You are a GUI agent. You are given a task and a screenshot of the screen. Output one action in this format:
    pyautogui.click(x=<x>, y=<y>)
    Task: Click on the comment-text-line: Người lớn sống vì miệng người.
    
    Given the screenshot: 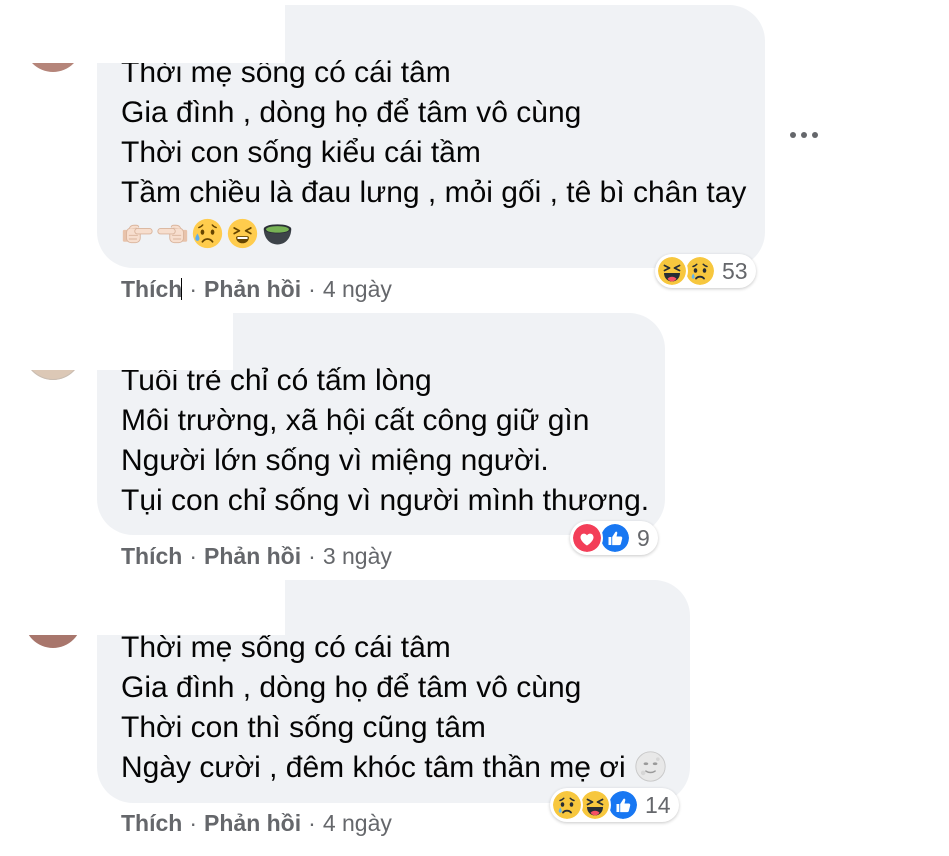 What is the action you would take?
    pyautogui.click(x=335, y=460)
    